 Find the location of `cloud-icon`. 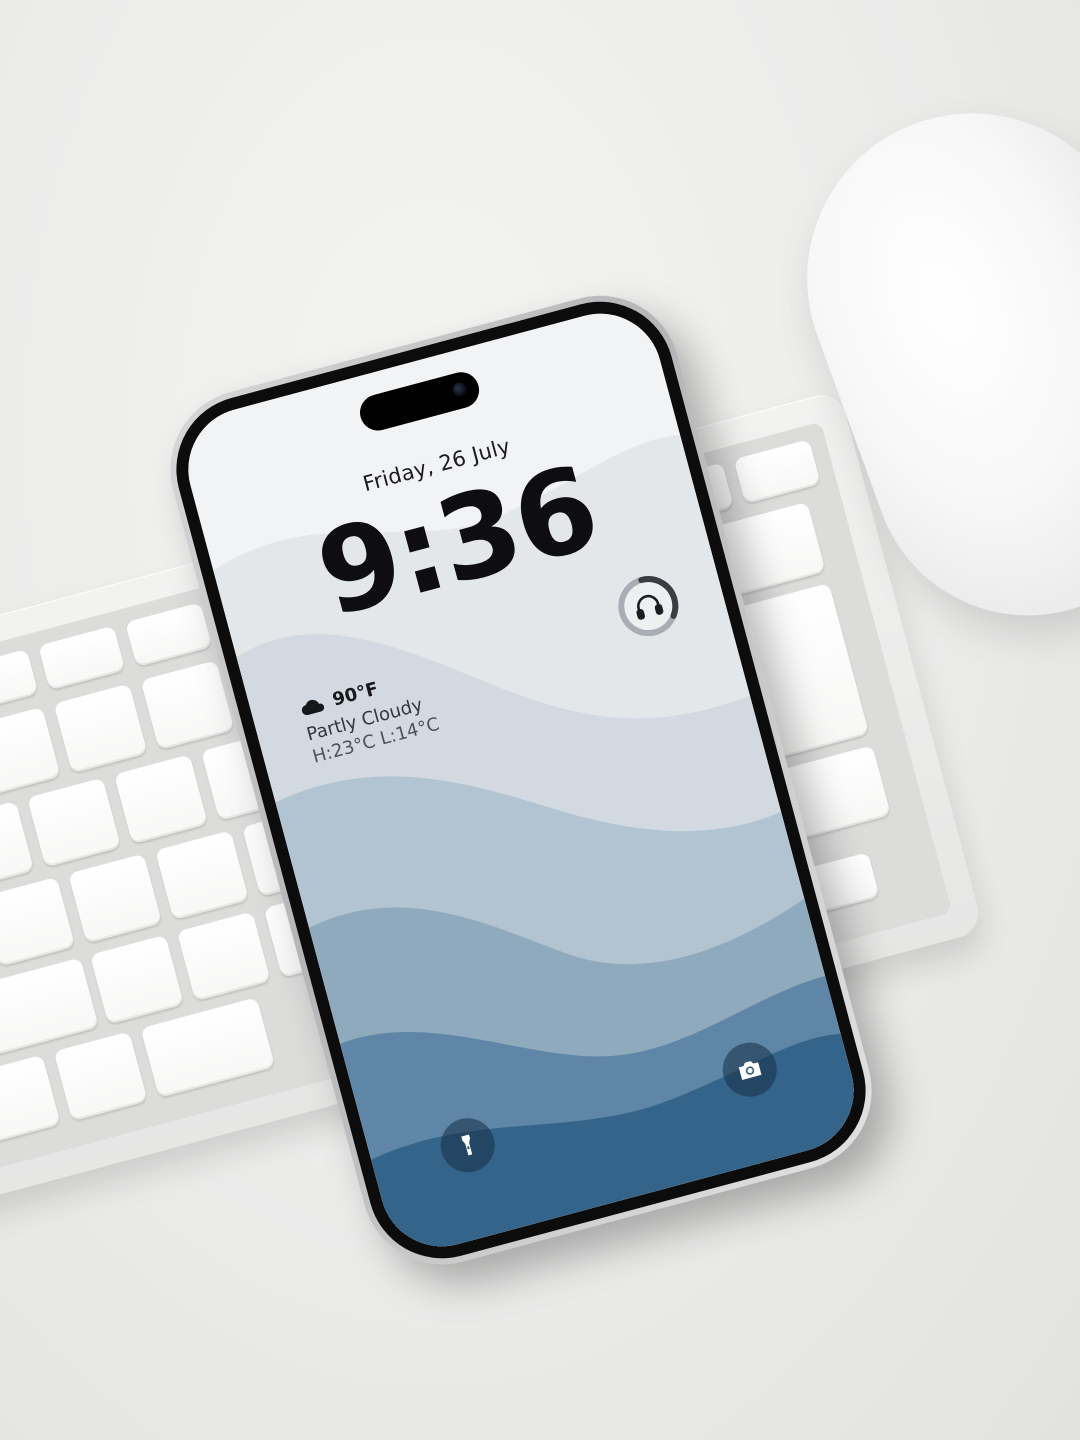

cloud-icon is located at coordinates (313, 707).